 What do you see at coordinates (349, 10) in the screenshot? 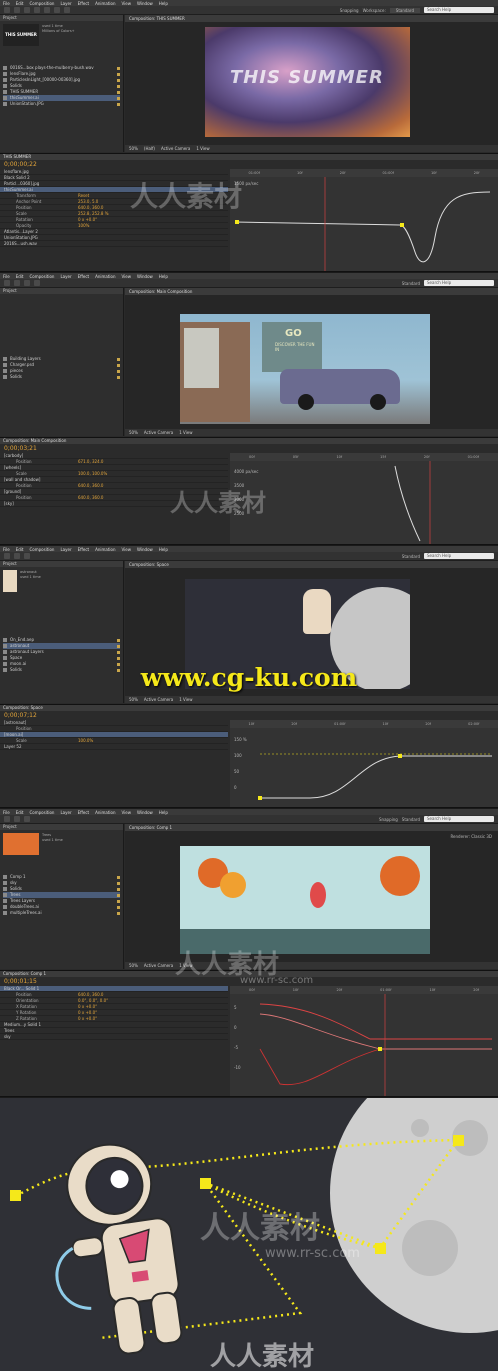
I see `snapping-label: Snapping` at bounding box center [349, 10].